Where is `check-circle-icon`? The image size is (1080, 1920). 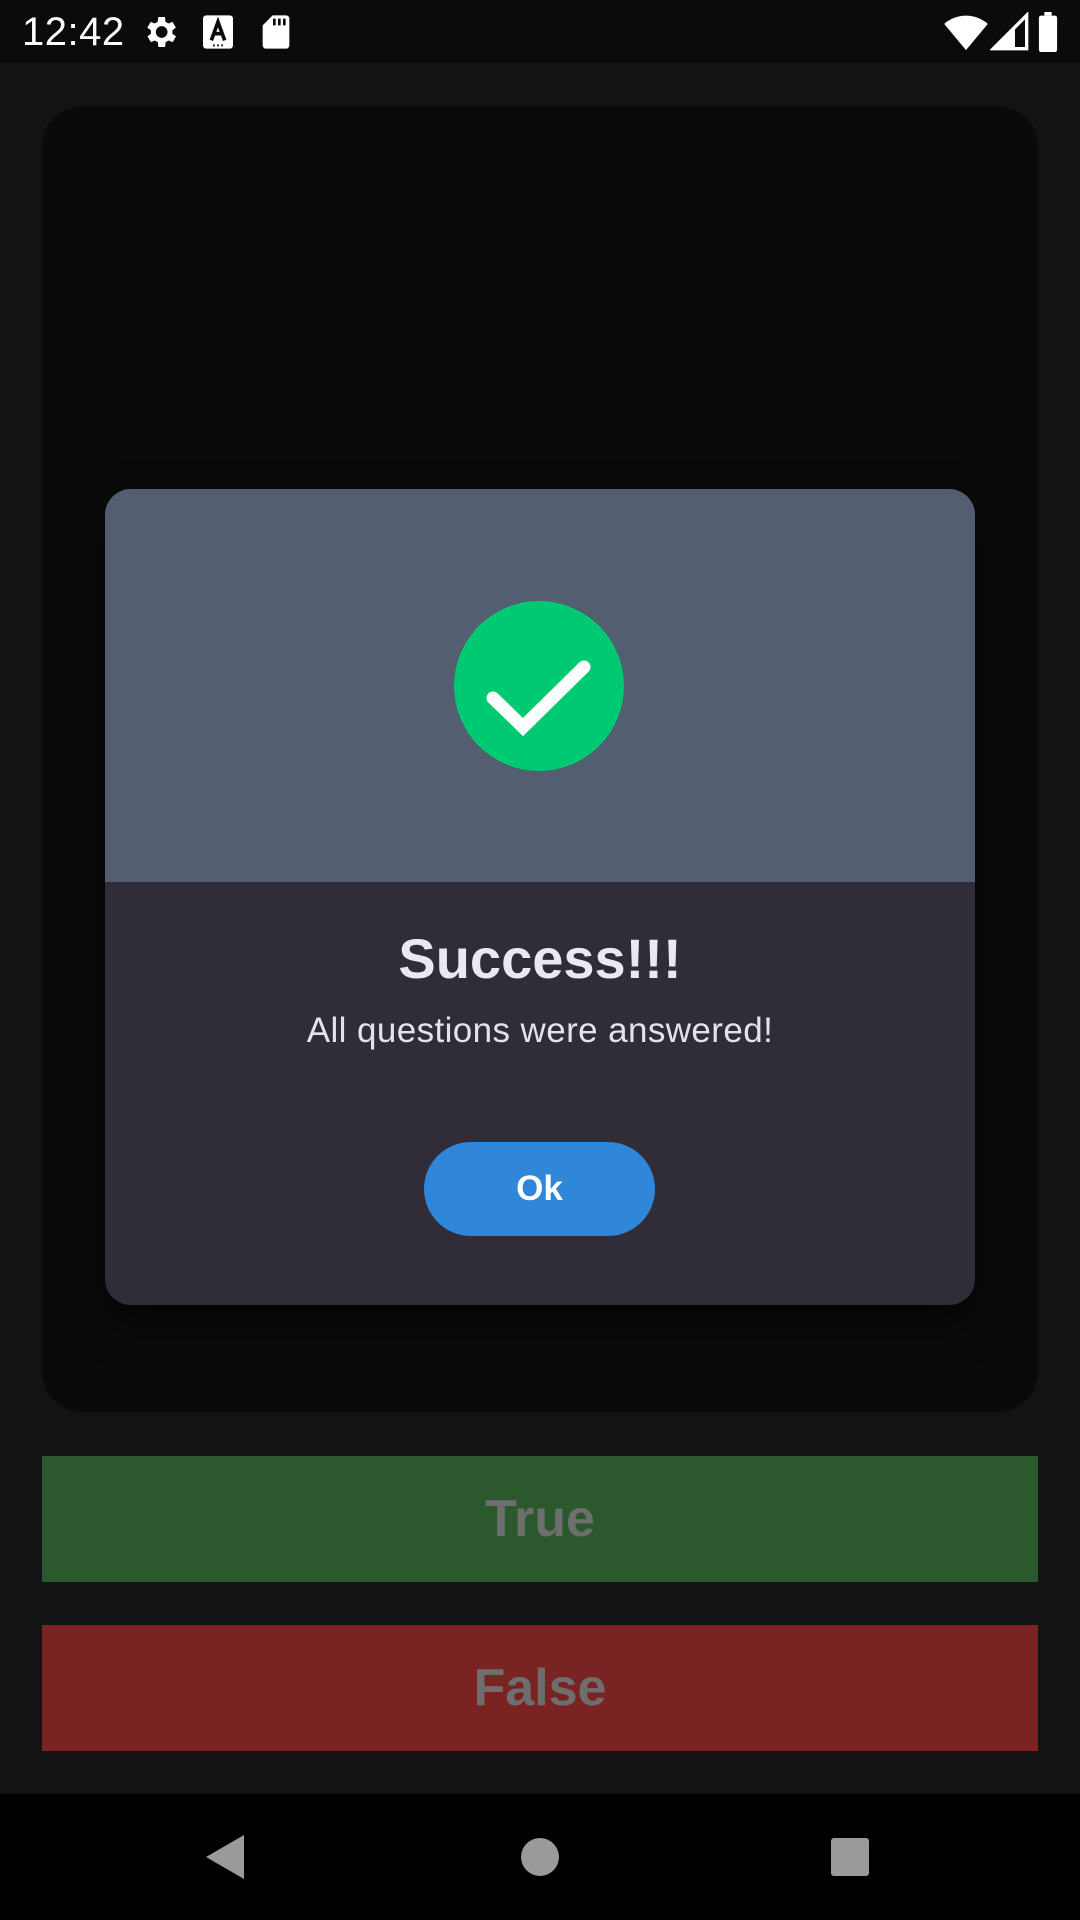 check-circle-icon is located at coordinates (539, 686).